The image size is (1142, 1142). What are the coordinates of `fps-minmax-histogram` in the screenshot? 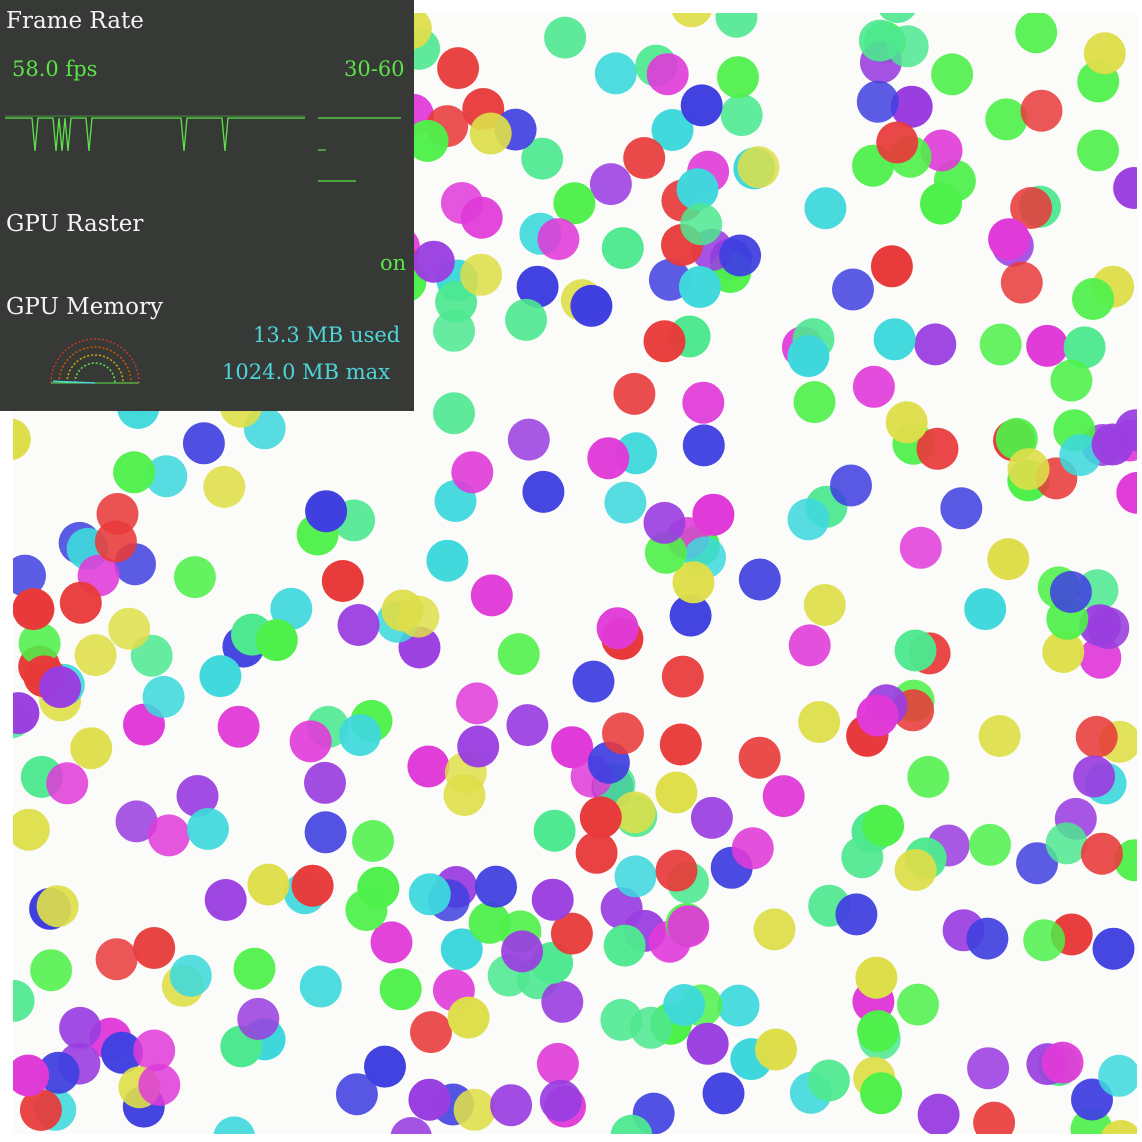 It's located at (359, 149).